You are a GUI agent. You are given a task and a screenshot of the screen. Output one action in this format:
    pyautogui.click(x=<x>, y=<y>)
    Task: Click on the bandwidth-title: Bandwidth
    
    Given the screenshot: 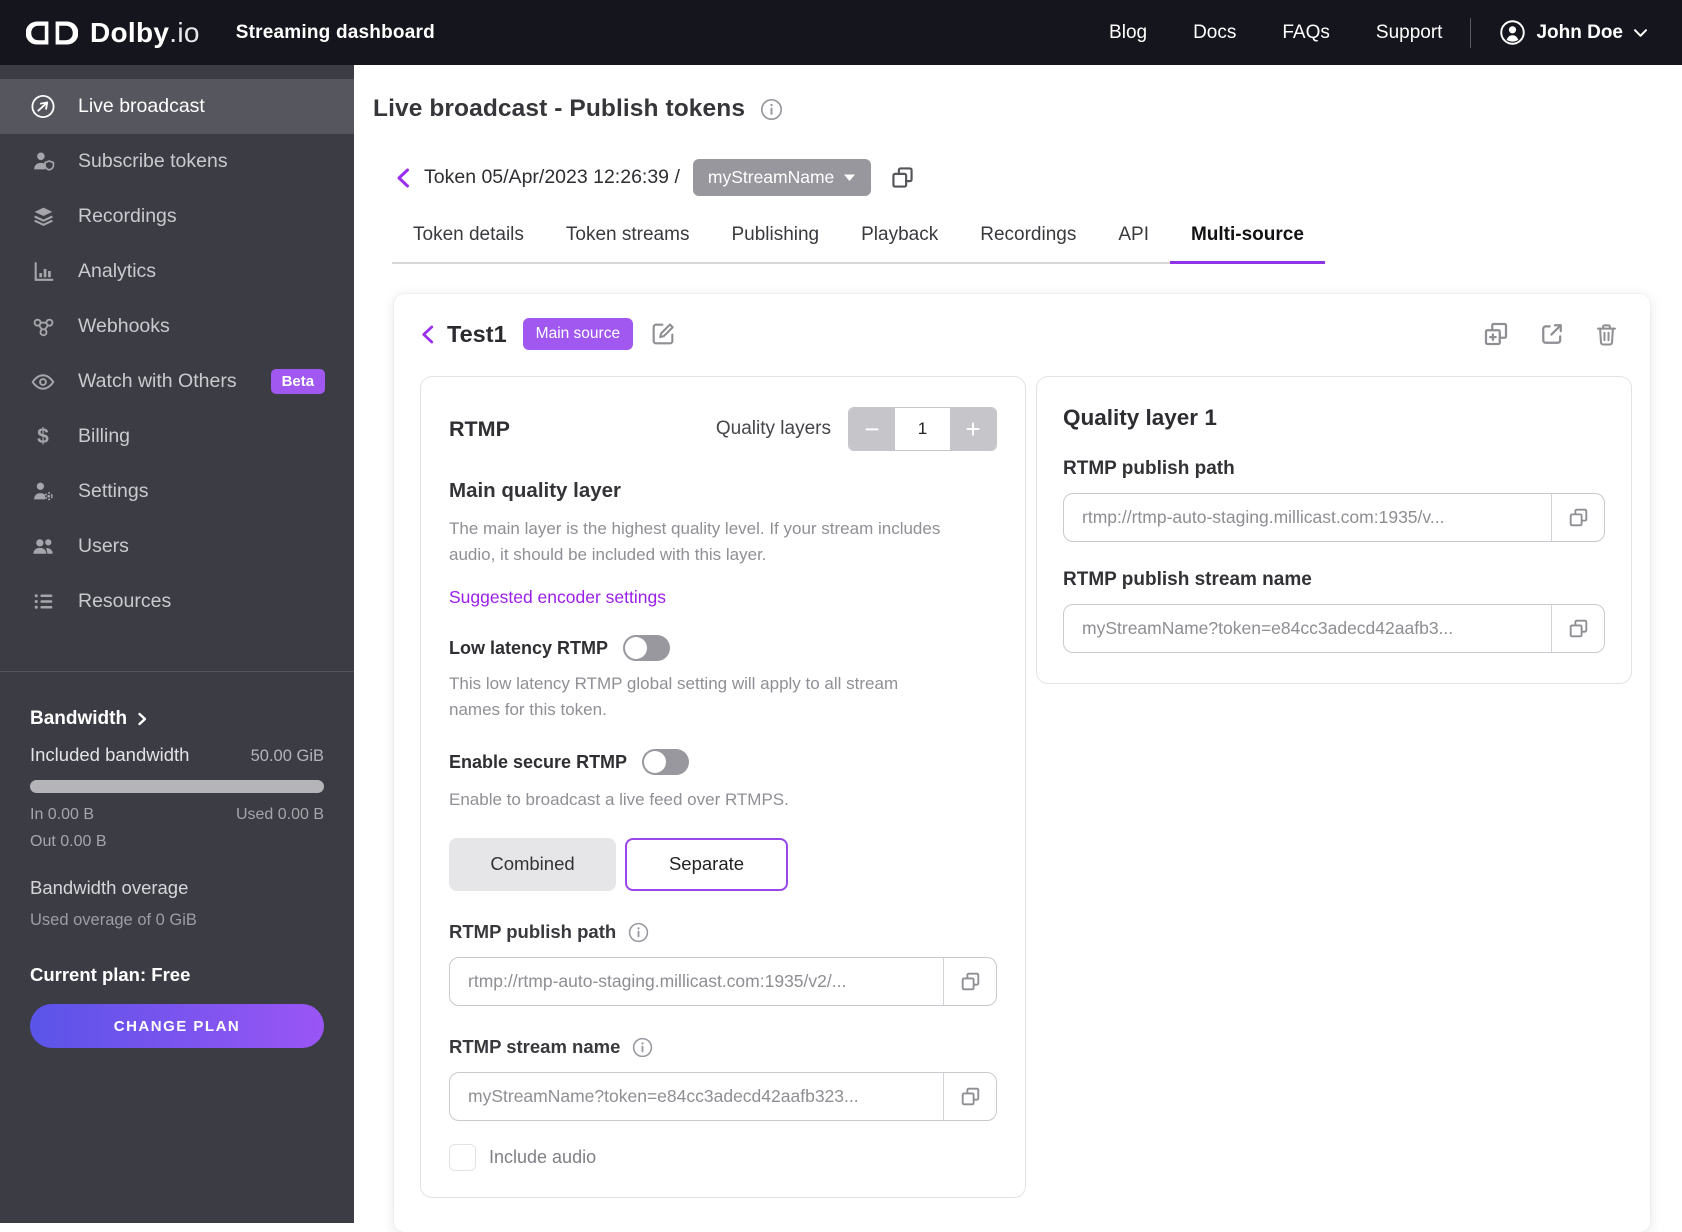 What is the action you would take?
    pyautogui.click(x=177, y=719)
    